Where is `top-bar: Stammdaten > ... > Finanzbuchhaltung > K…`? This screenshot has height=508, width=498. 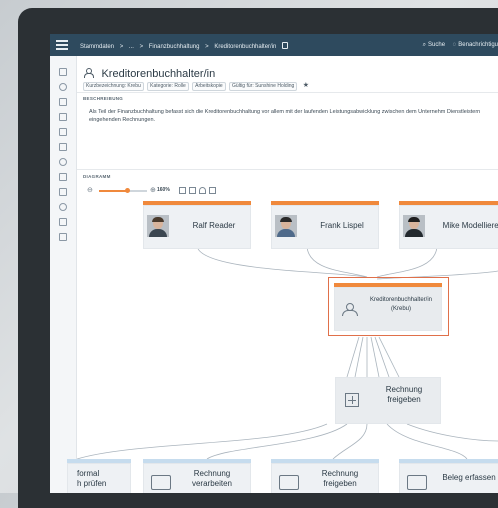 top-bar: Stammdaten > ... > Finanzbuchhaltung > K… is located at coordinates (274, 45).